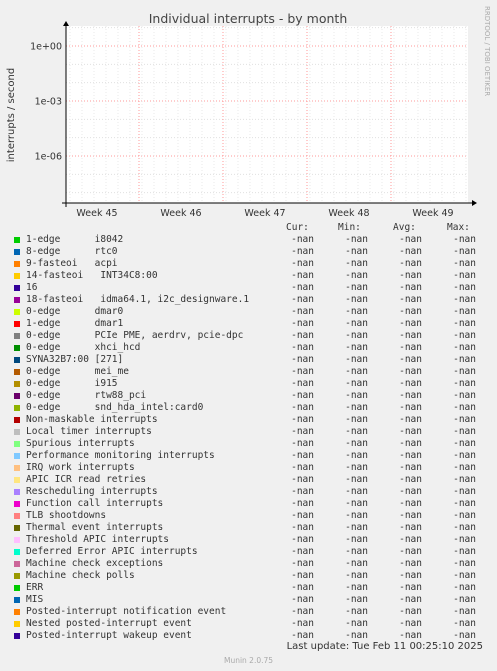 The image size is (497, 671). What do you see at coordinates (248, 228) in the screenshot?
I see `legend-header: Cur: Min: Avg: Max:` at bounding box center [248, 228].